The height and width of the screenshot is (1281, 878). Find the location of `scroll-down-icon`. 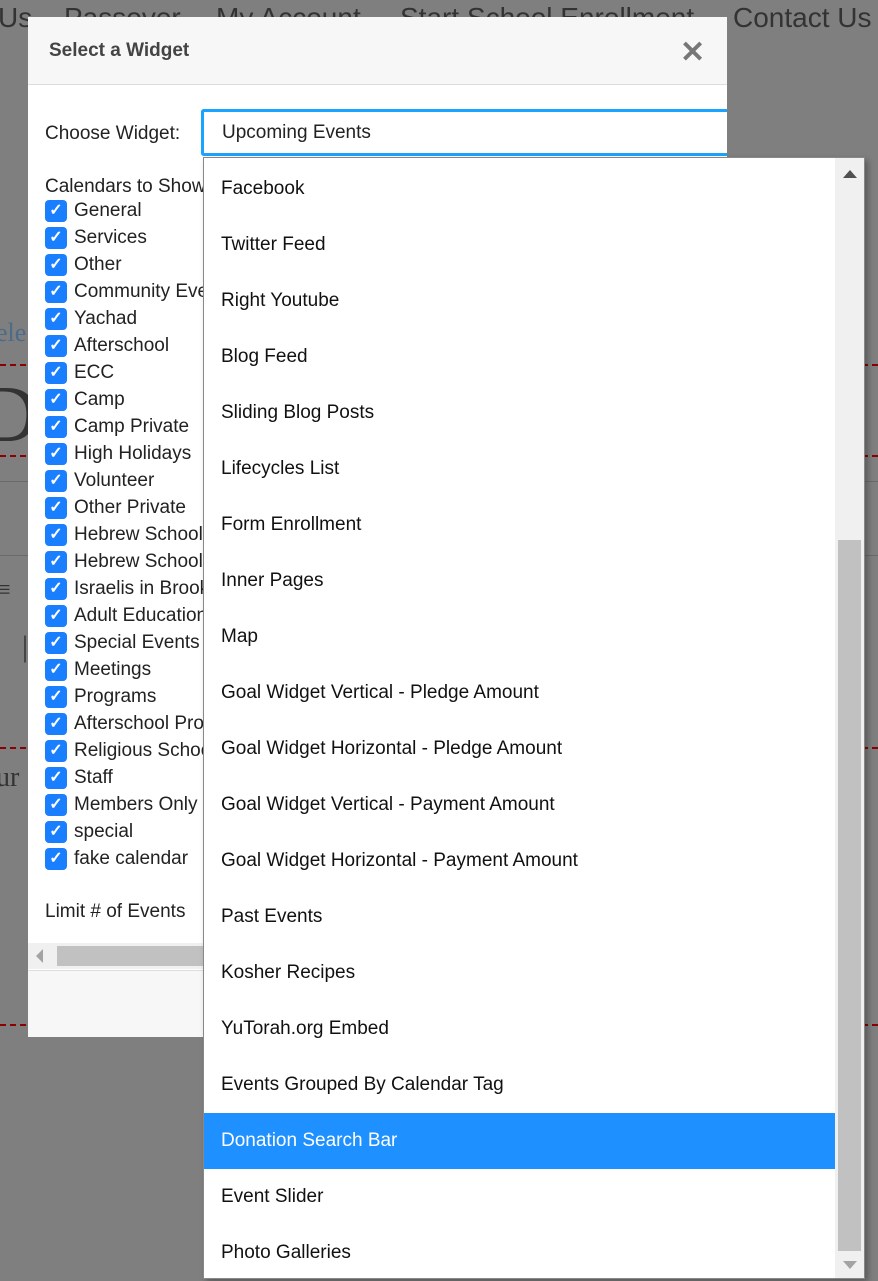

scroll-down-icon is located at coordinates (850, 1265).